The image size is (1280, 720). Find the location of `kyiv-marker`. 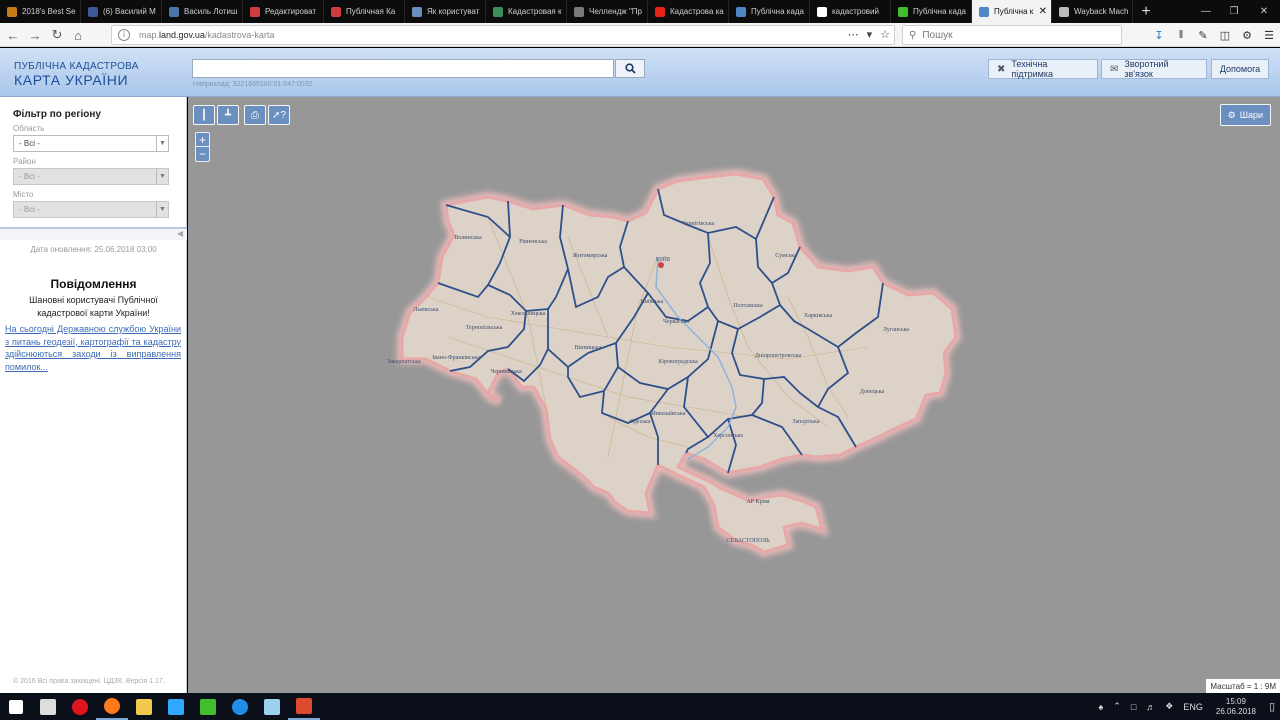

kyiv-marker is located at coordinates (661, 265).